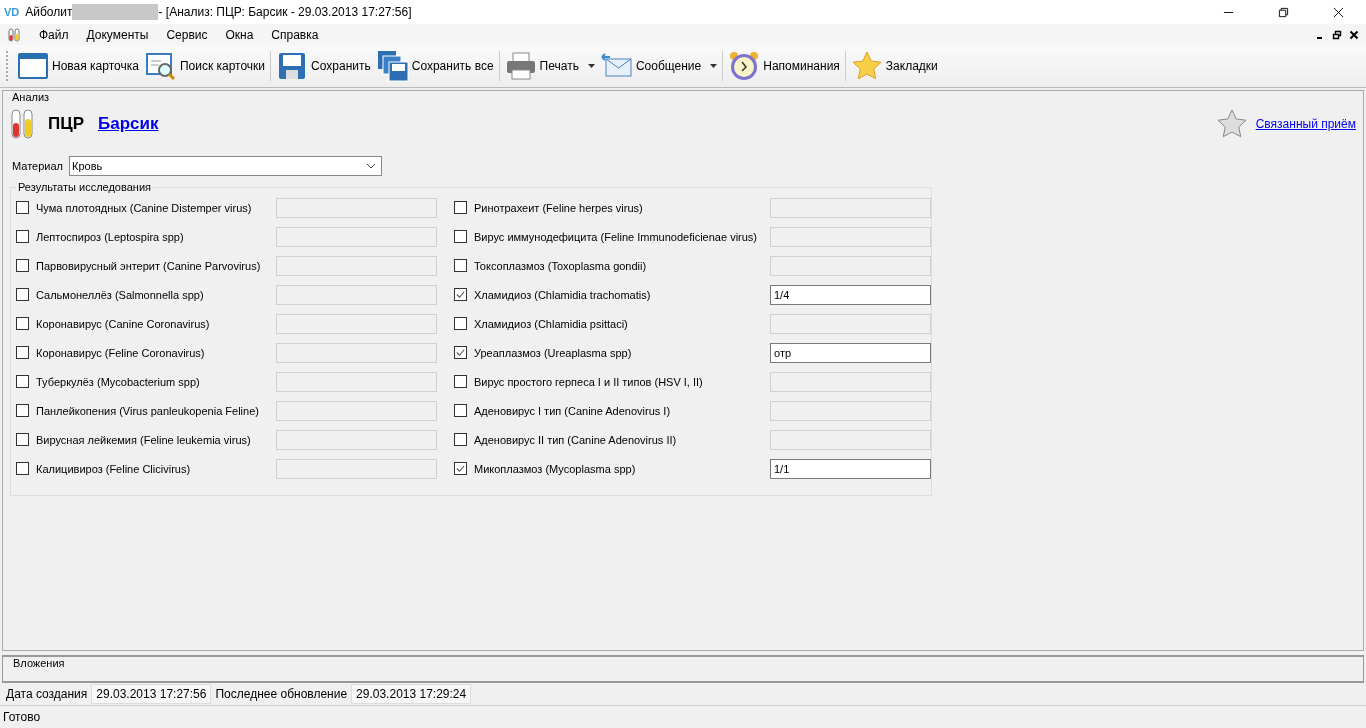 This screenshot has height=728, width=1366. I want to click on test-label: Микоплазмоз (Mycoplasma spp), so click(555, 468).